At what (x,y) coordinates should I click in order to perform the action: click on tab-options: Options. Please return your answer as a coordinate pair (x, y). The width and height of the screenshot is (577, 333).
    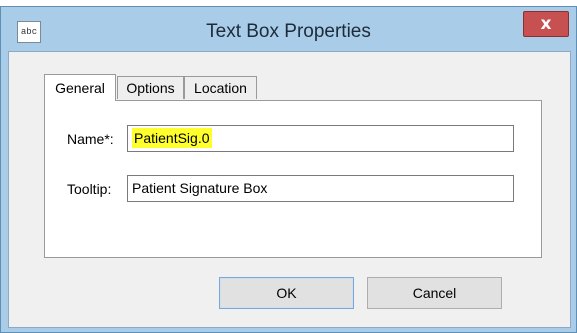
    Looking at the image, I should click on (150, 87).